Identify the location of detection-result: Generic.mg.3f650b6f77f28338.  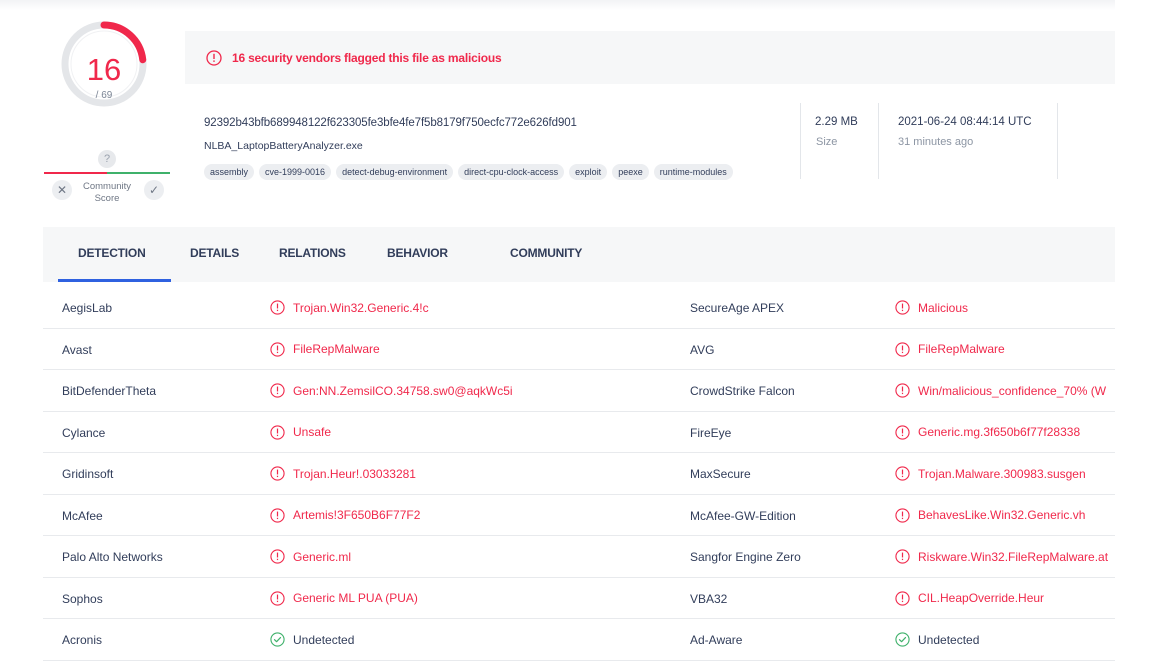
(1004, 432).